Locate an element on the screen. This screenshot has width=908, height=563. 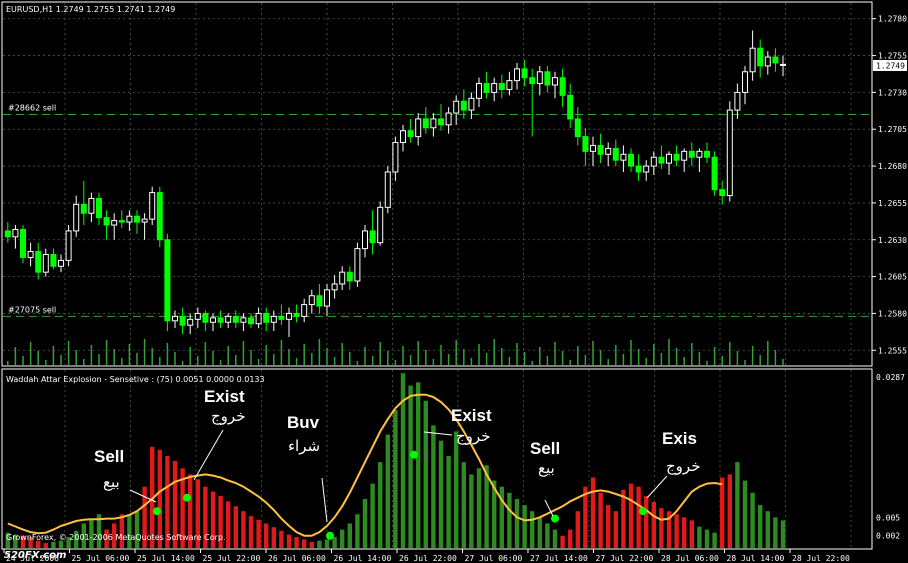
price-tick-label: 1.2655 is located at coordinates (892, 203).